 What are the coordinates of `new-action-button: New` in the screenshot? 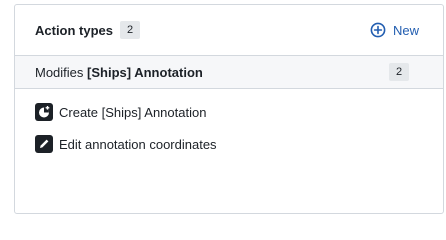 It's located at (394, 30).